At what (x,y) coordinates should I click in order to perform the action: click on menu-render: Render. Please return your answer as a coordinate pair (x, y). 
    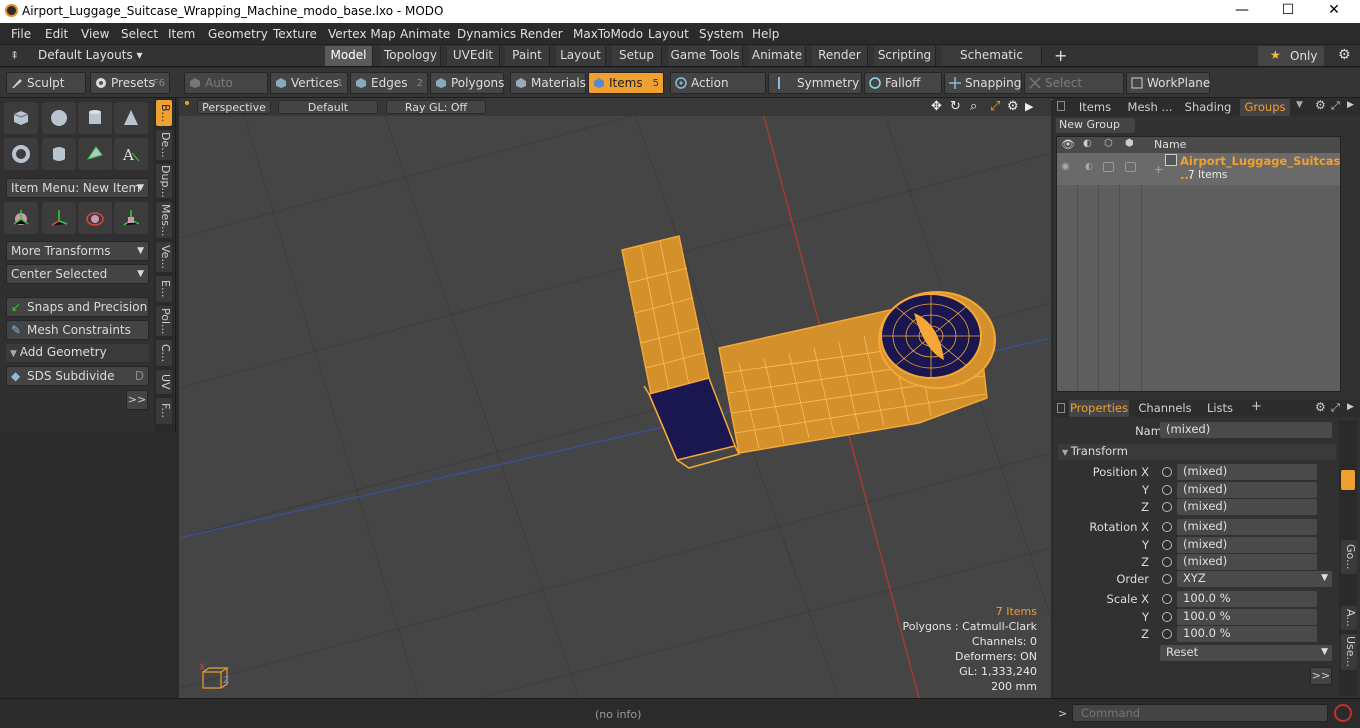
    Looking at the image, I should click on (541, 34).